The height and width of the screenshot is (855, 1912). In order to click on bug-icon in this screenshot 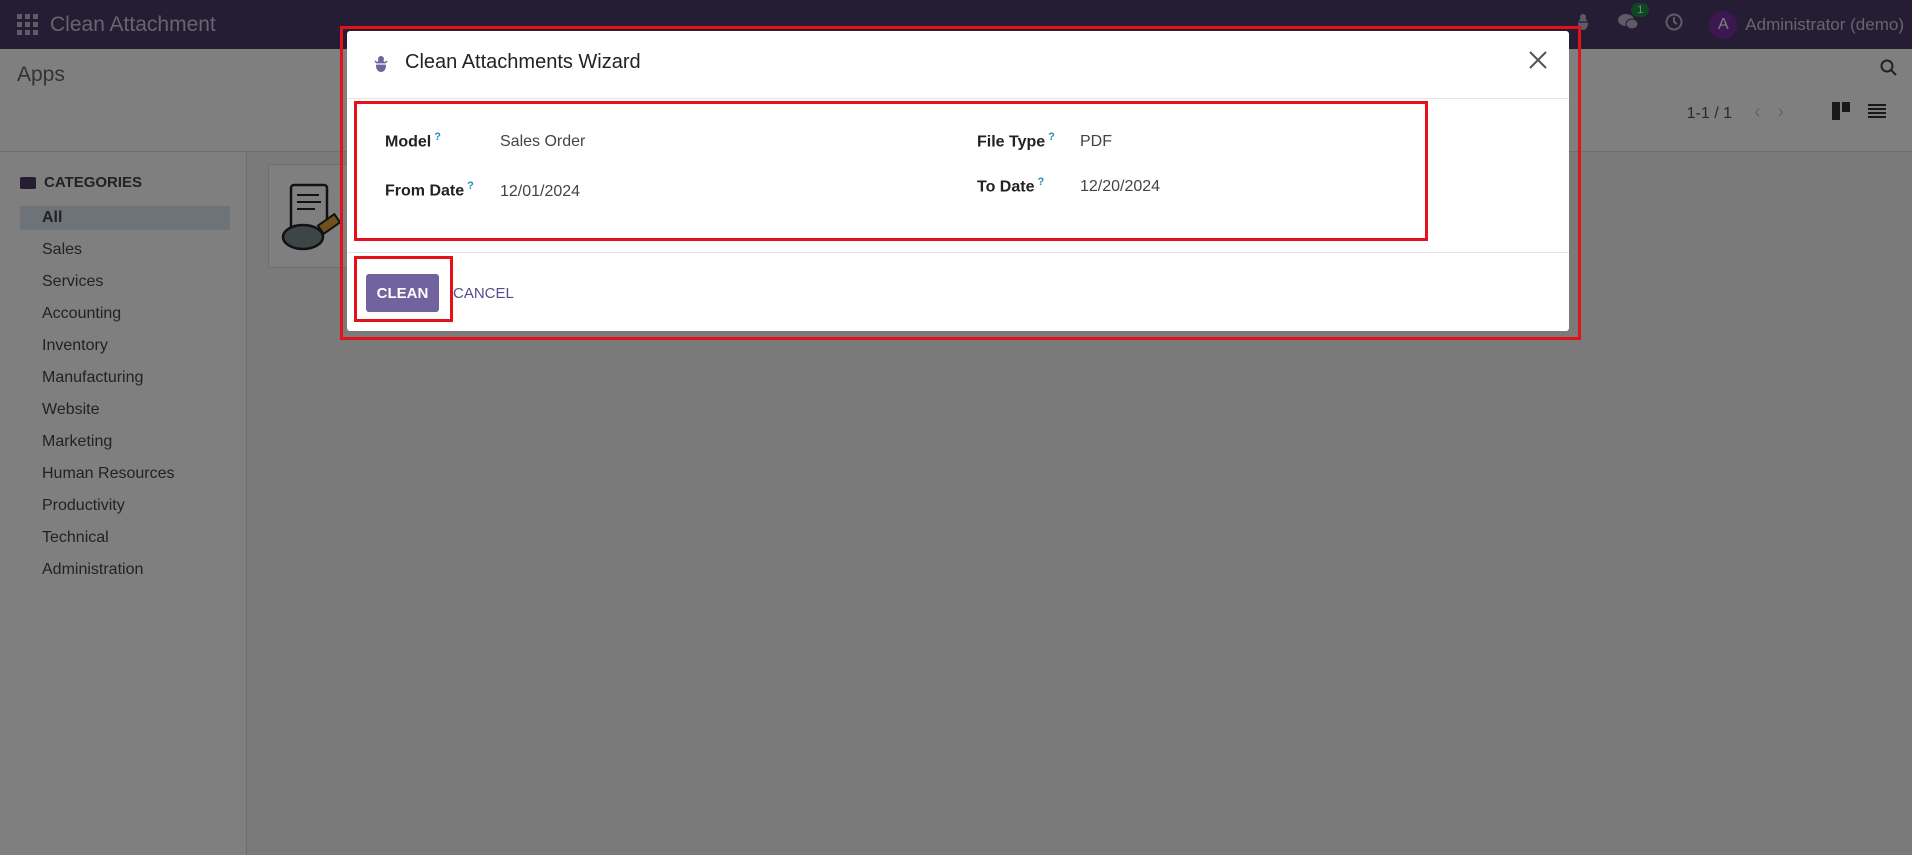, I will do `click(381, 64)`.